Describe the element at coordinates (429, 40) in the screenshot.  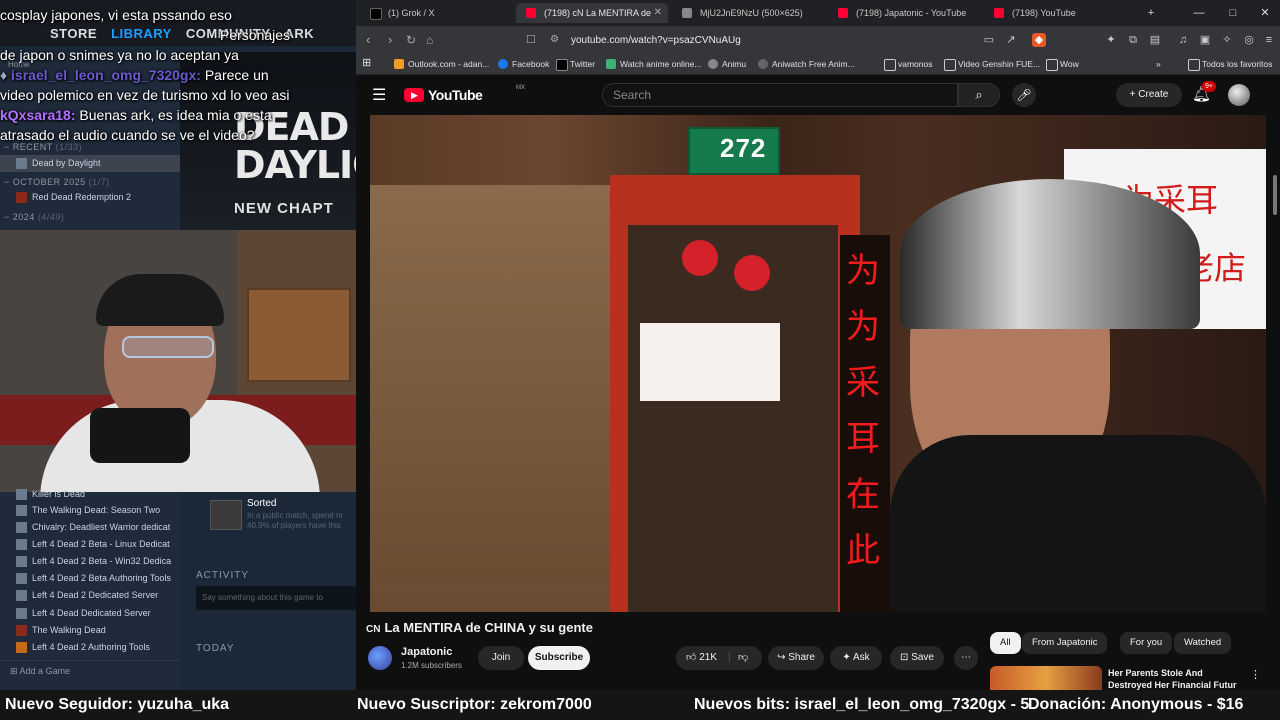
I see `home-icon: ⌂` at that location.